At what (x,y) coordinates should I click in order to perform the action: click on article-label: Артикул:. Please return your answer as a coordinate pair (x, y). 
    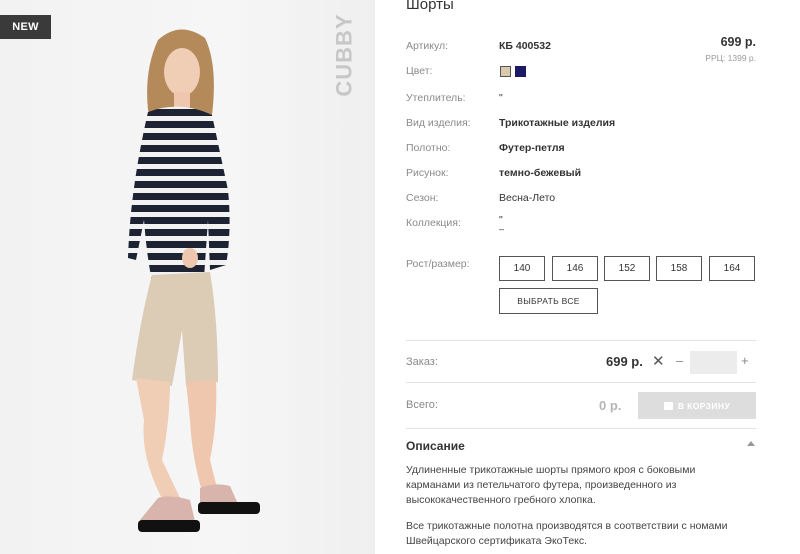
    Looking at the image, I should click on (427, 46).